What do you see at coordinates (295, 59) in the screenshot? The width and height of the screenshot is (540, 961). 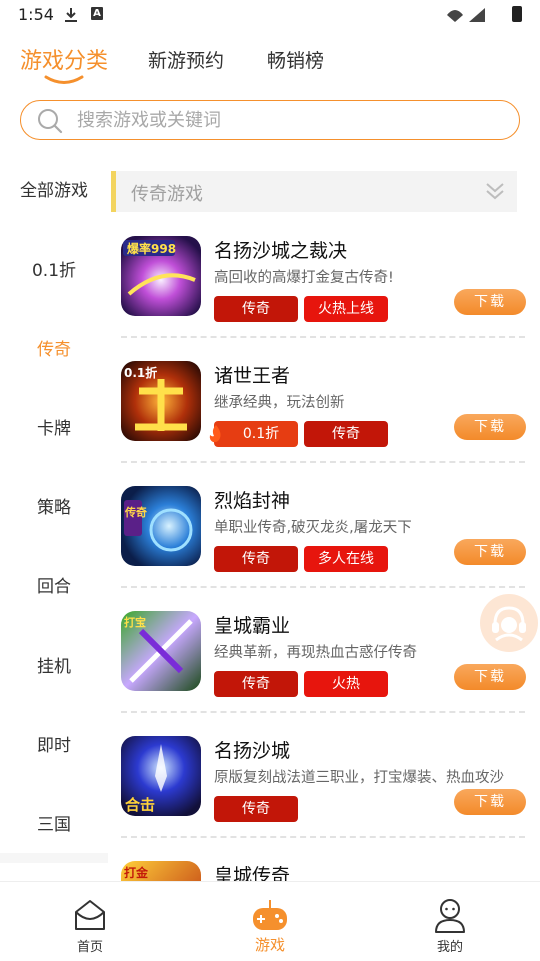 I see `tab-best-sellers: 畅销榜` at bounding box center [295, 59].